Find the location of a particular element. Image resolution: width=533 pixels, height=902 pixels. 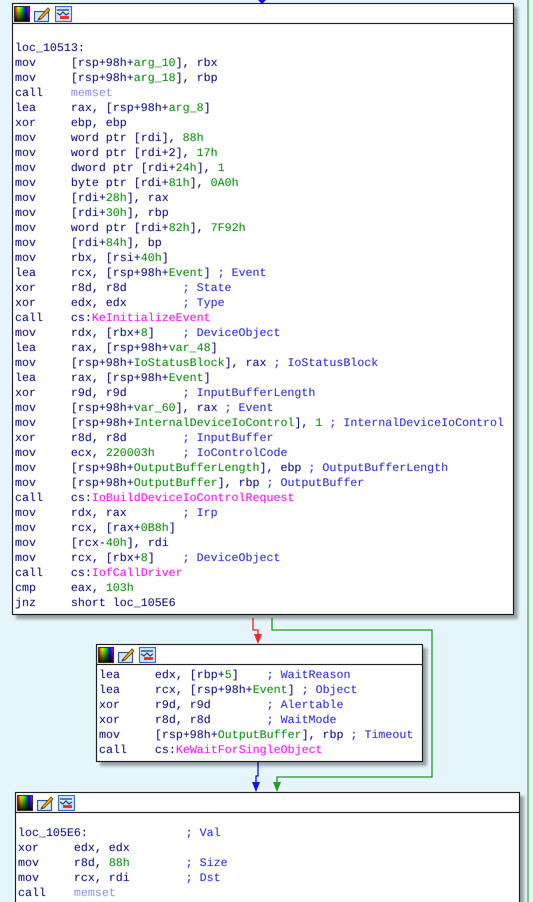

code-line: xor r8d, r8d ; WaitMode is located at coordinates (218, 720).